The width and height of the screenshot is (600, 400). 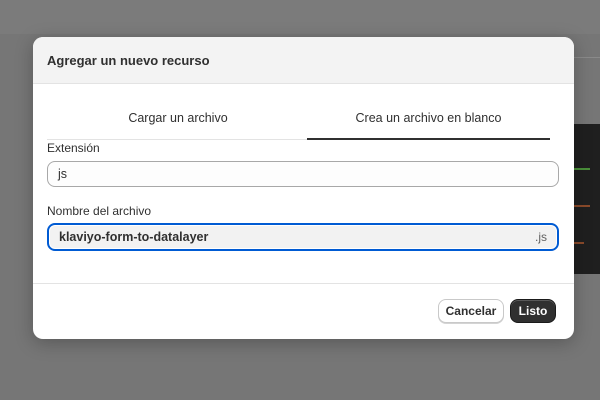 I want to click on background-divider, so click(x=587, y=57).